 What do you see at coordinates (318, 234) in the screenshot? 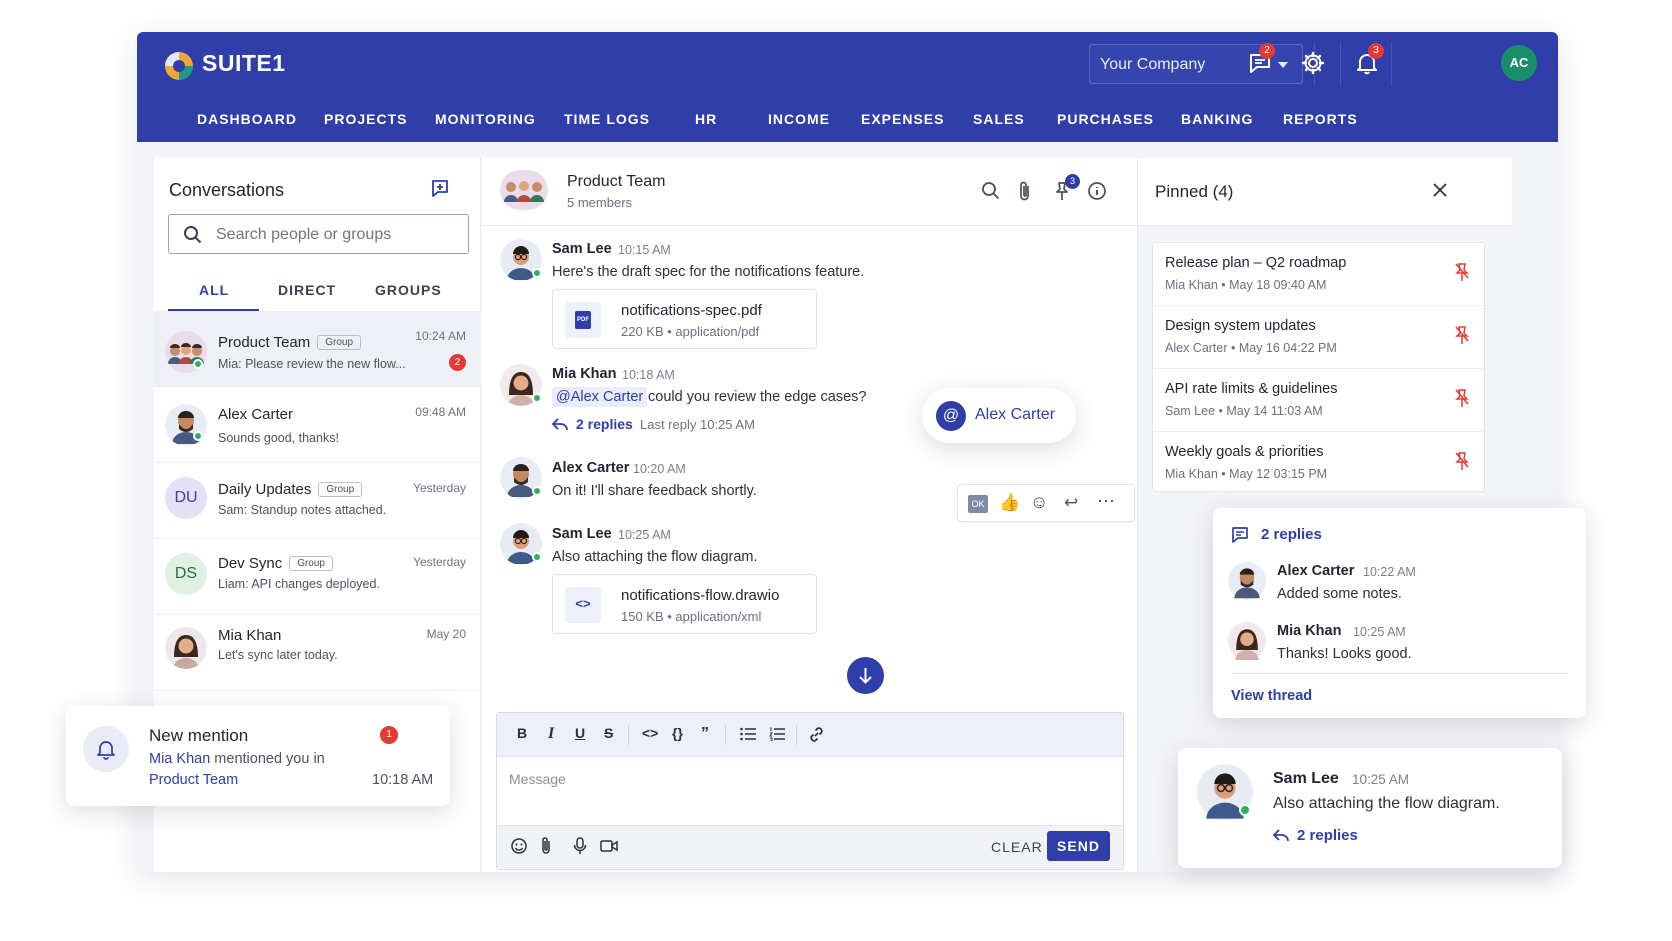
I see `search-input: Search people or groups` at bounding box center [318, 234].